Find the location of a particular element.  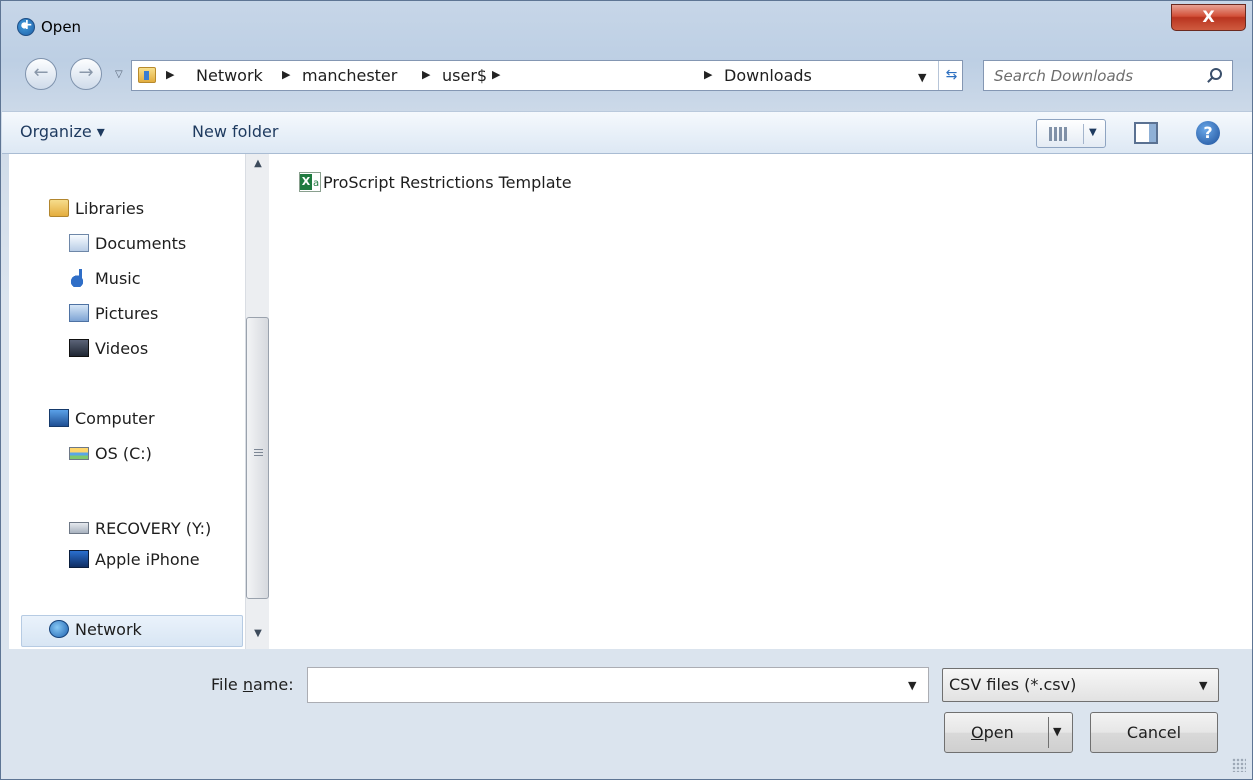

nav-item-documents: Documents is located at coordinates (127, 243).